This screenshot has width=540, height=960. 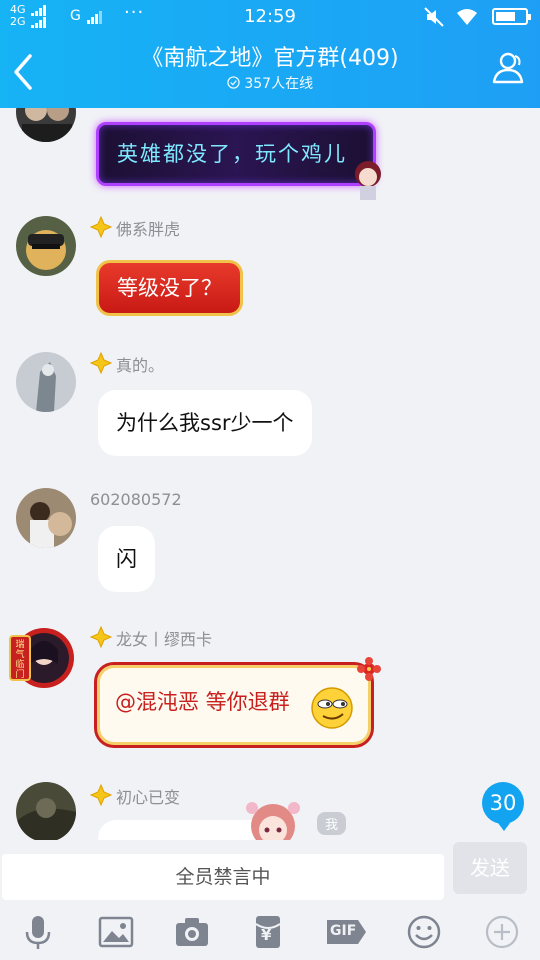 I want to click on message-bubble: 为什么我ssr少一个, so click(x=205, y=423).